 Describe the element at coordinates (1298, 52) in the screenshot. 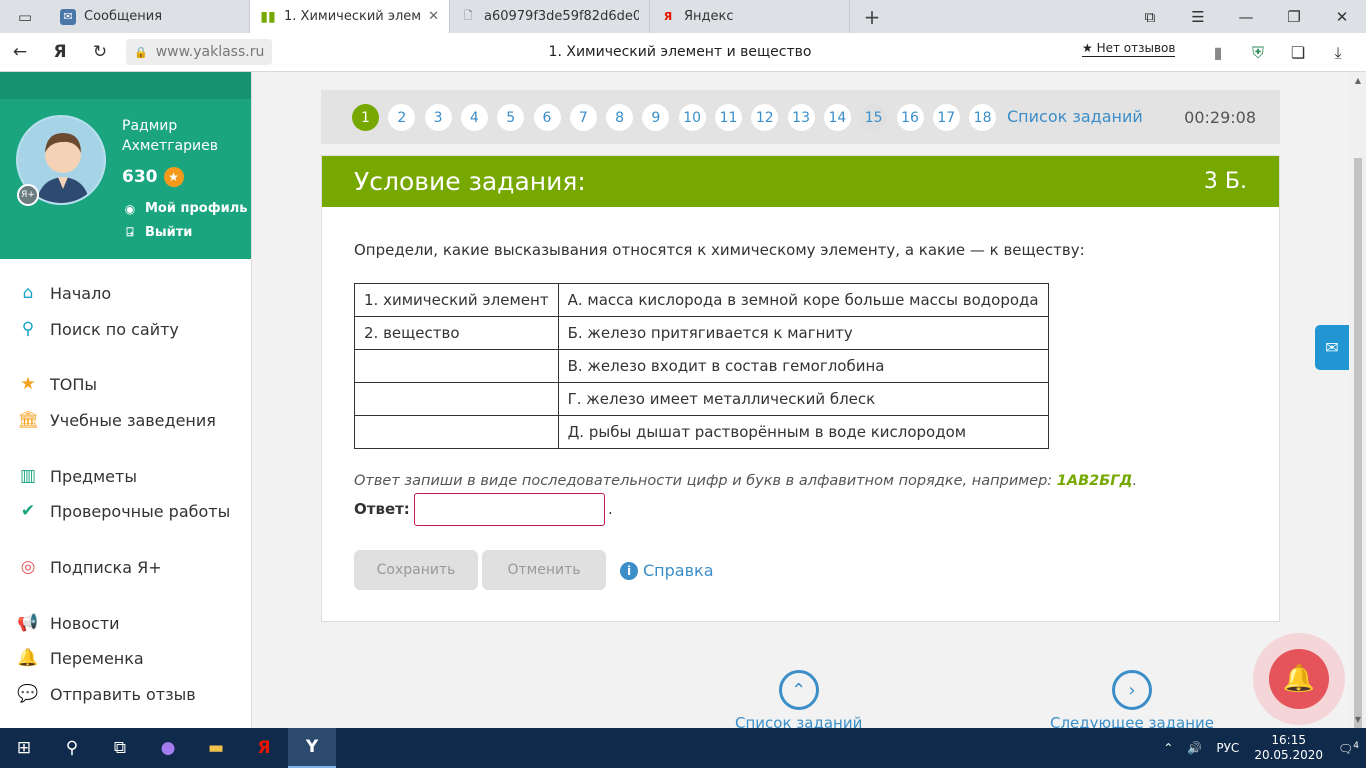

I see `collections-icon: ❏` at that location.